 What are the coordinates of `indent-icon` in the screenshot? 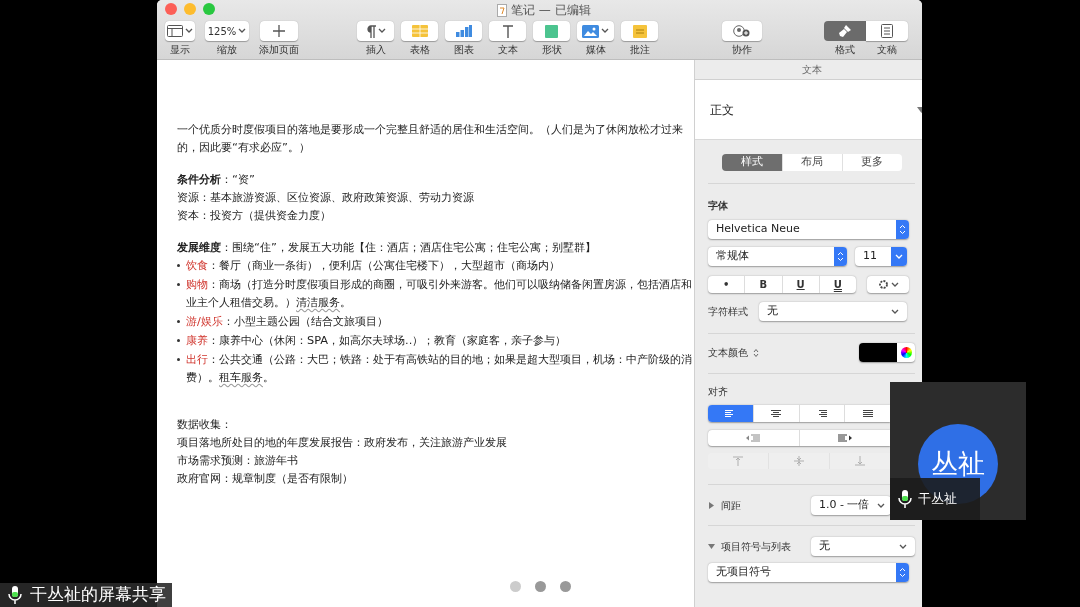 It's located at (844, 438).